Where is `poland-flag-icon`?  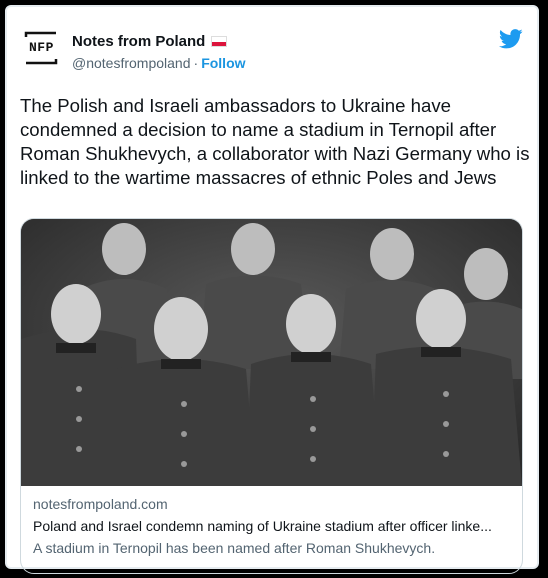 poland-flag-icon is located at coordinates (219, 41).